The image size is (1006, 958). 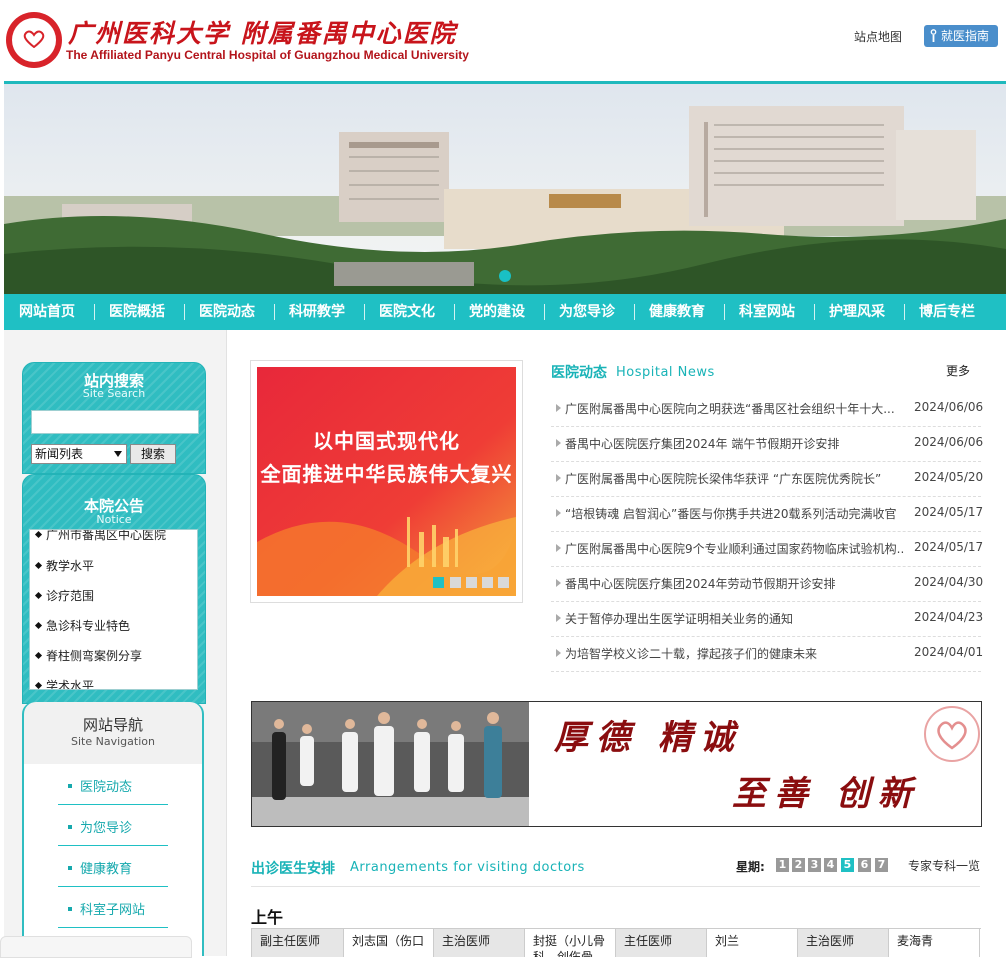 What do you see at coordinates (864, 865) in the screenshot?
I see `day-tab: 6` at bounding box center [864, 865].